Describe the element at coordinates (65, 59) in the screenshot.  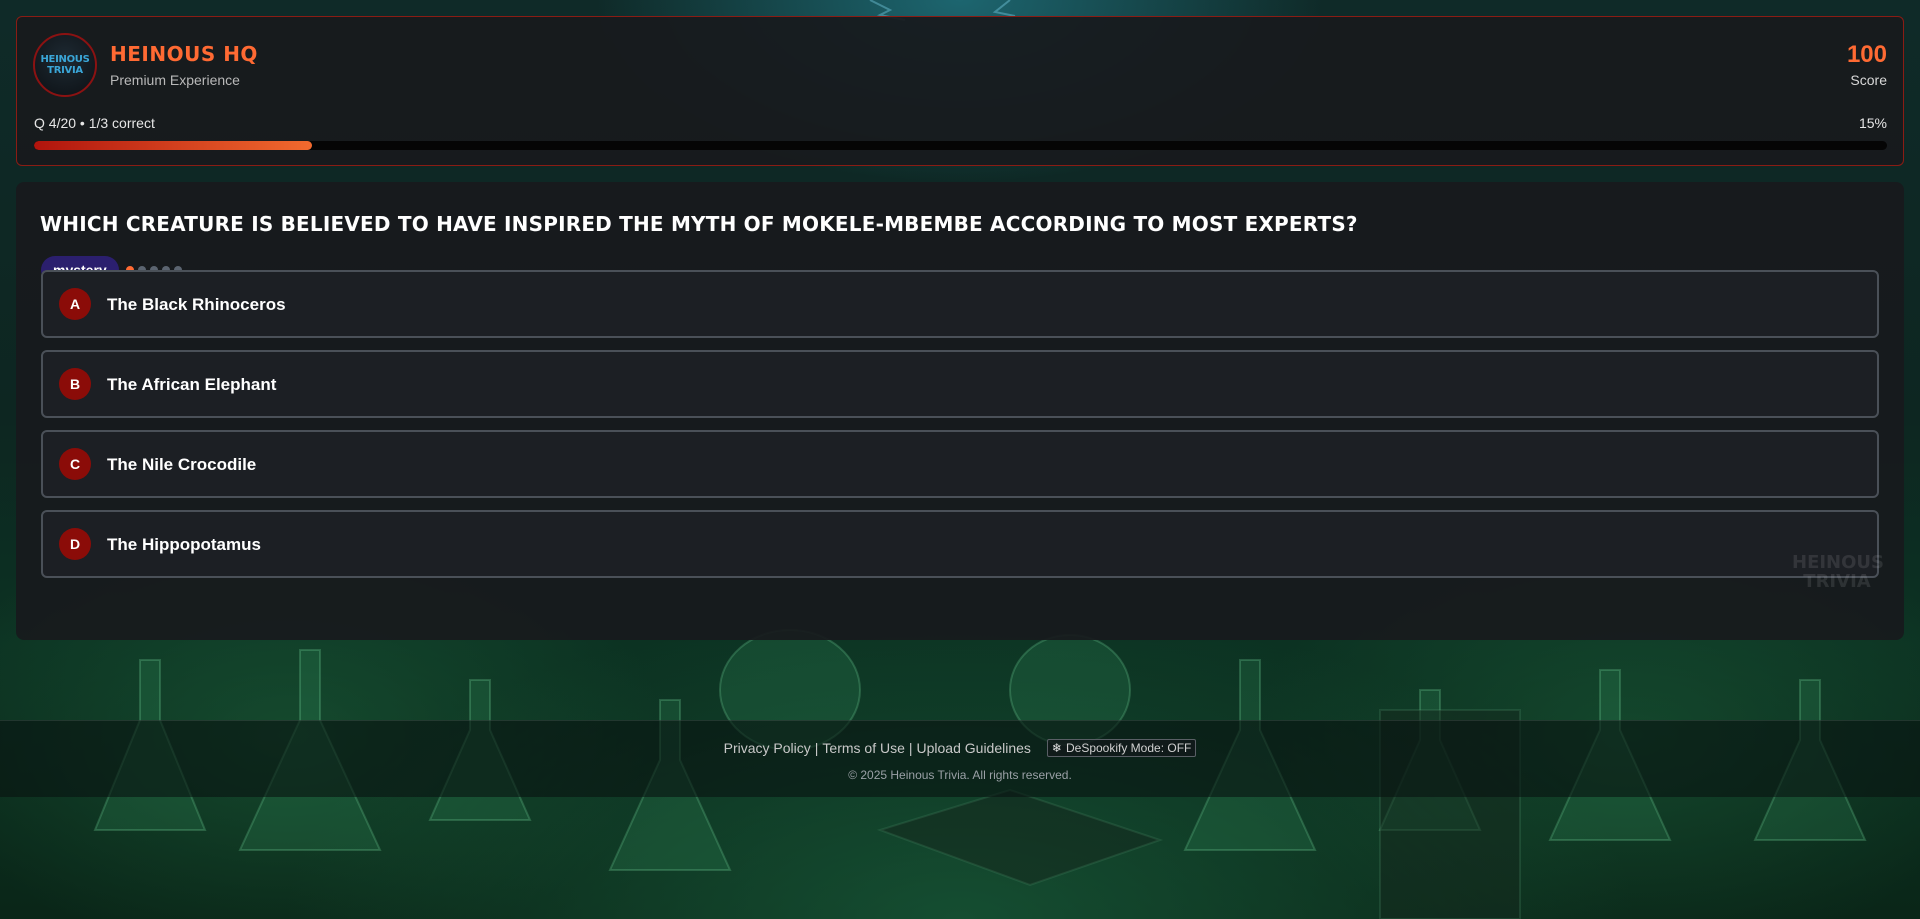
I see `logo-line-1: HEINOUS` at that location.